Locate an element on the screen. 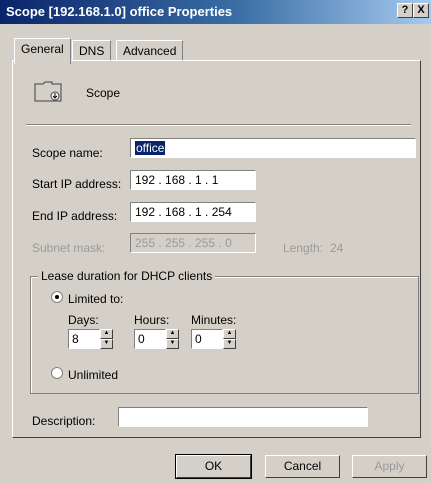 The width and height of the screenshot is (431, 484). scope-name-label: Scope name: is located at coordinates (67, 153).